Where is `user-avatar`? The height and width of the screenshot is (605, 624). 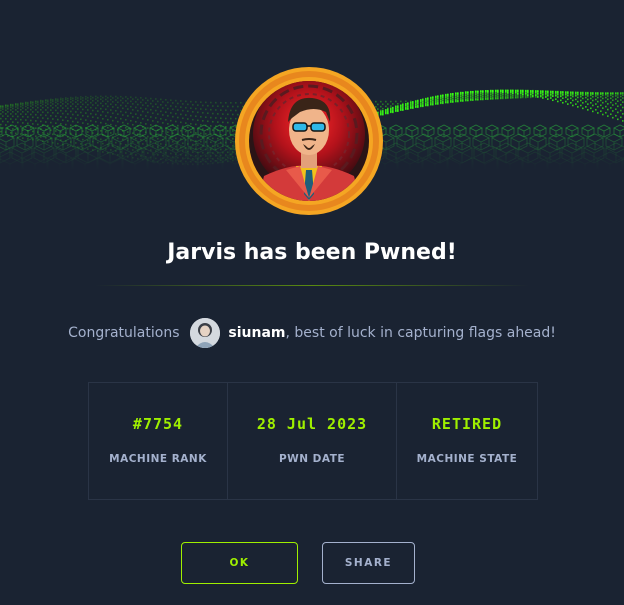 user-avatar is located at coordinates (204, 333).